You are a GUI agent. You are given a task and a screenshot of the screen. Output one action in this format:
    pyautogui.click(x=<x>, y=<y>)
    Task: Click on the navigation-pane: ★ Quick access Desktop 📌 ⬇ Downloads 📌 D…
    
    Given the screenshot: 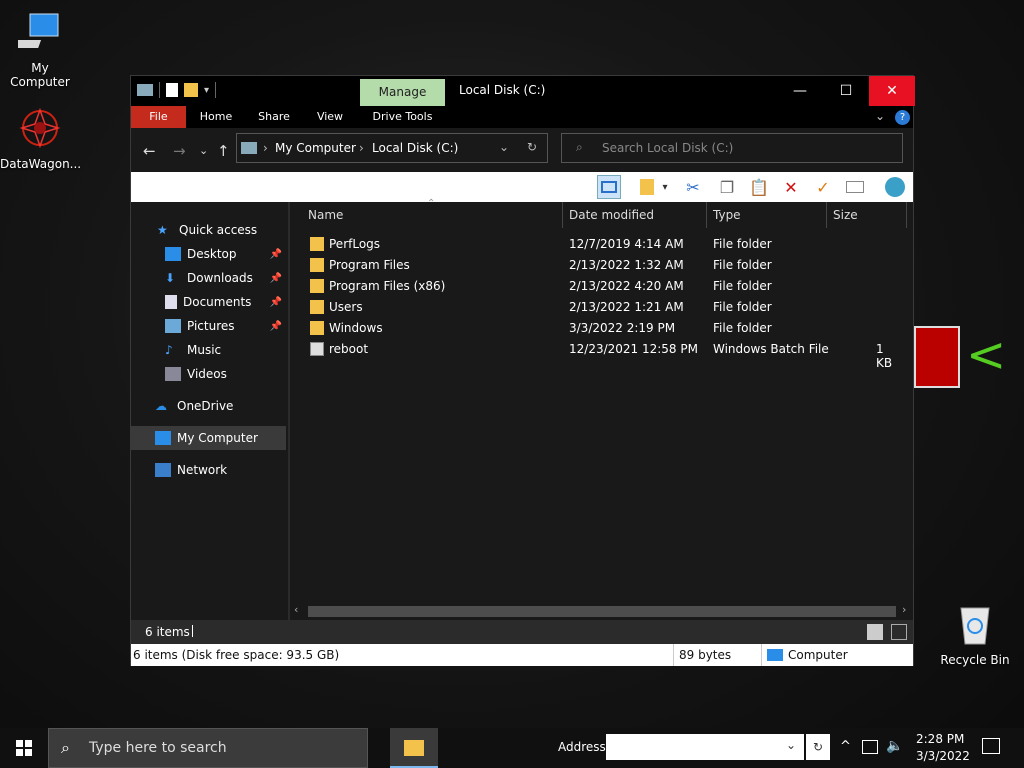 What is the action you would take?
    pyautogui.click(x=209, y=411)
    